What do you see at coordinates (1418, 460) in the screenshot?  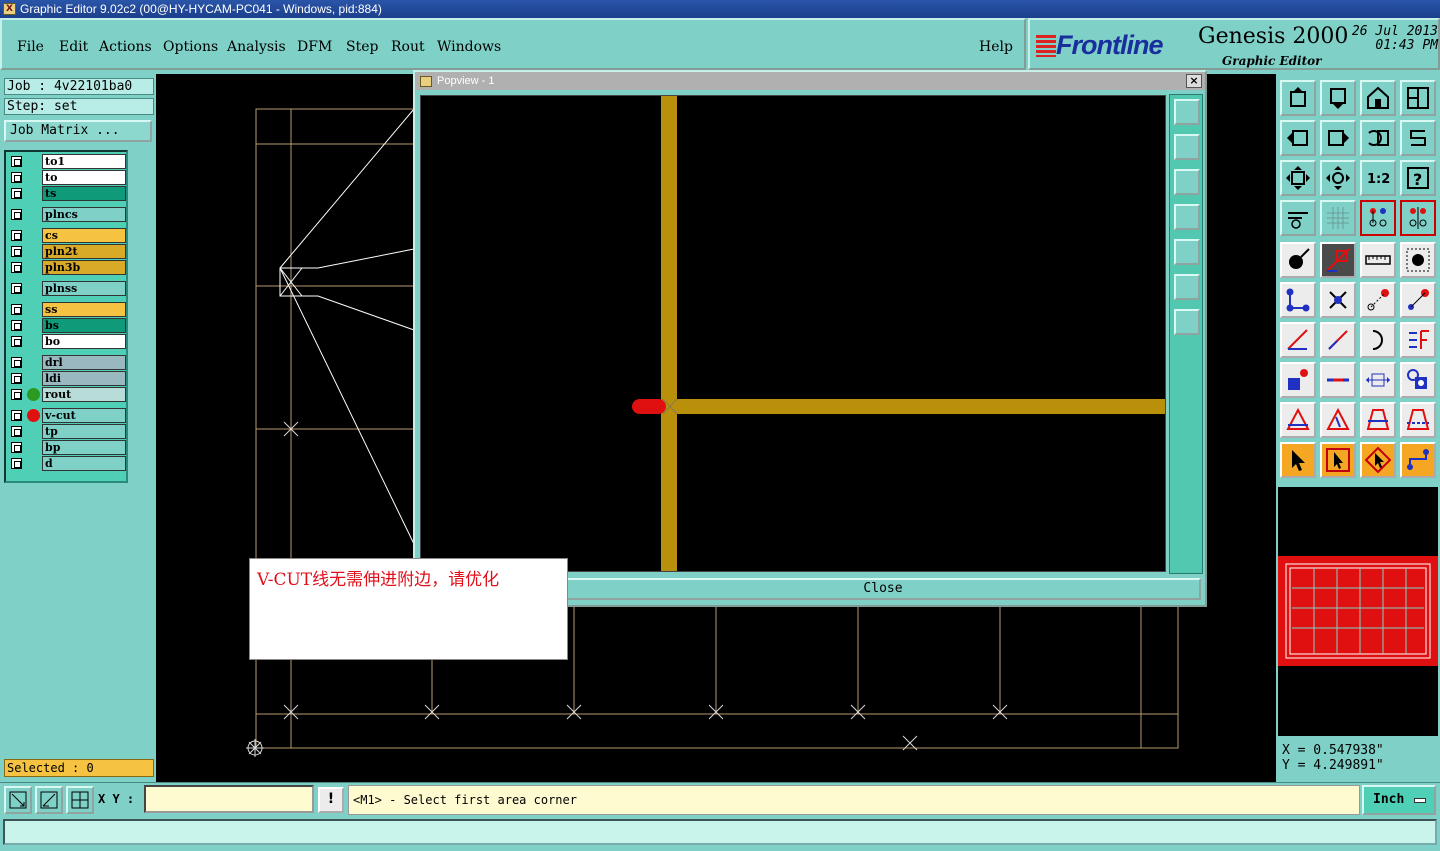 I see `select-net-tool` at bounding box center [1418, 460].